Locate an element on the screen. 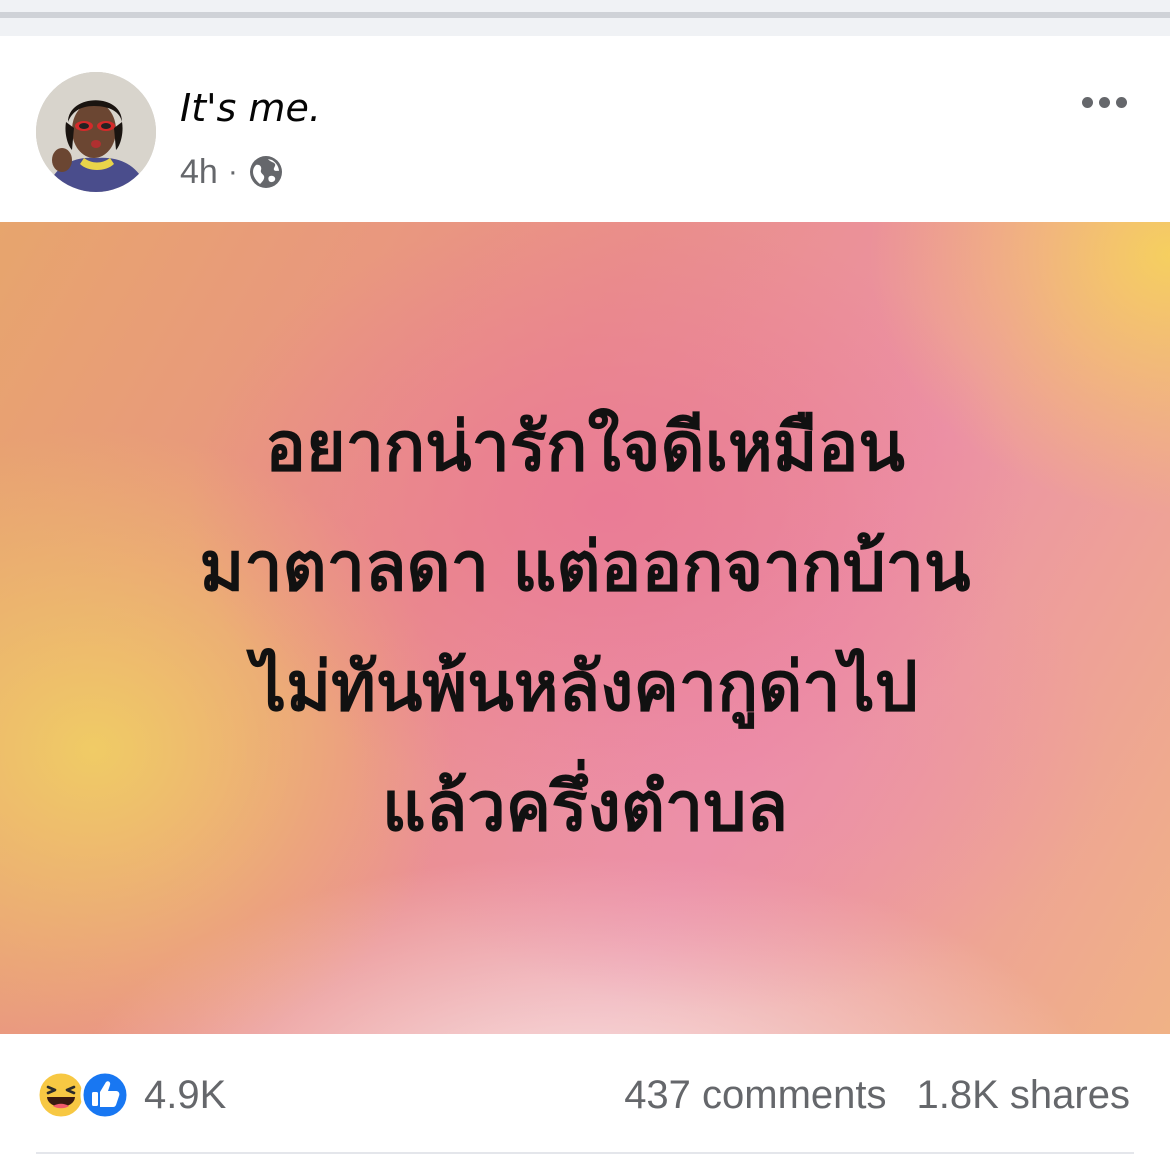  more-options-icon is located at coordinates (1104, 102).